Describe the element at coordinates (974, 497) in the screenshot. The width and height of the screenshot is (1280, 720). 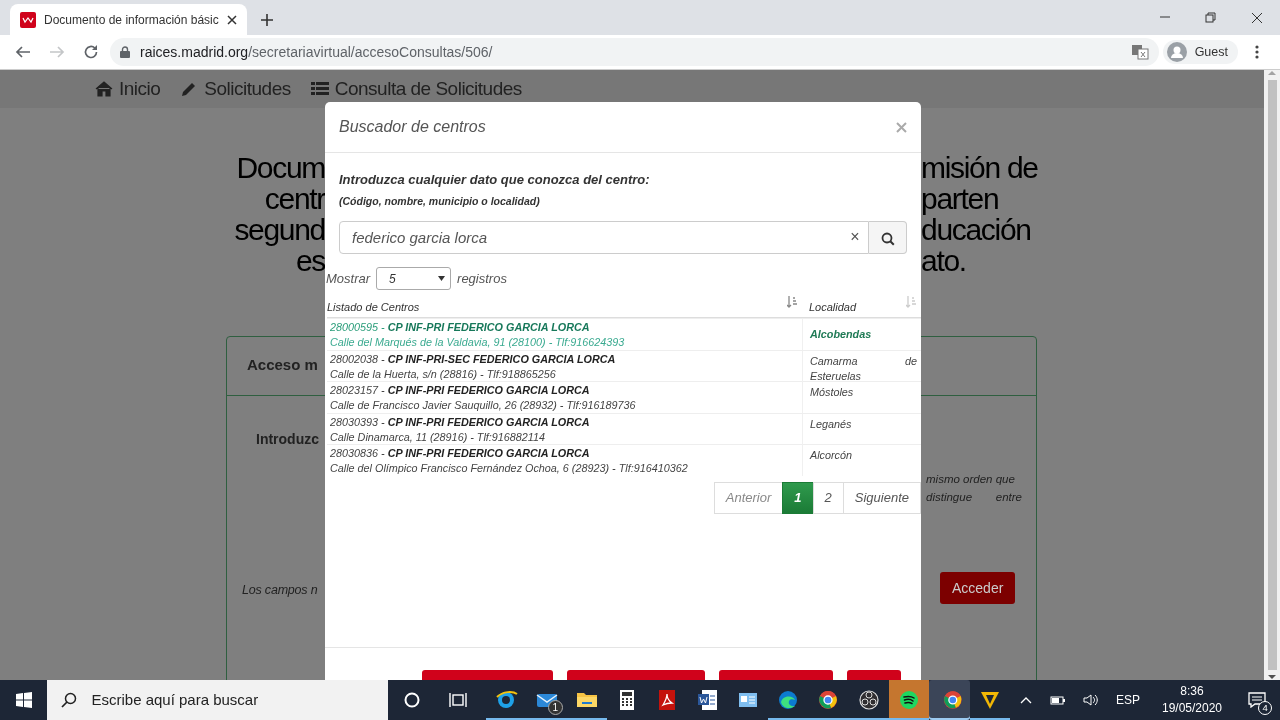
I see `paragraph-text: distingue entre` at that location.